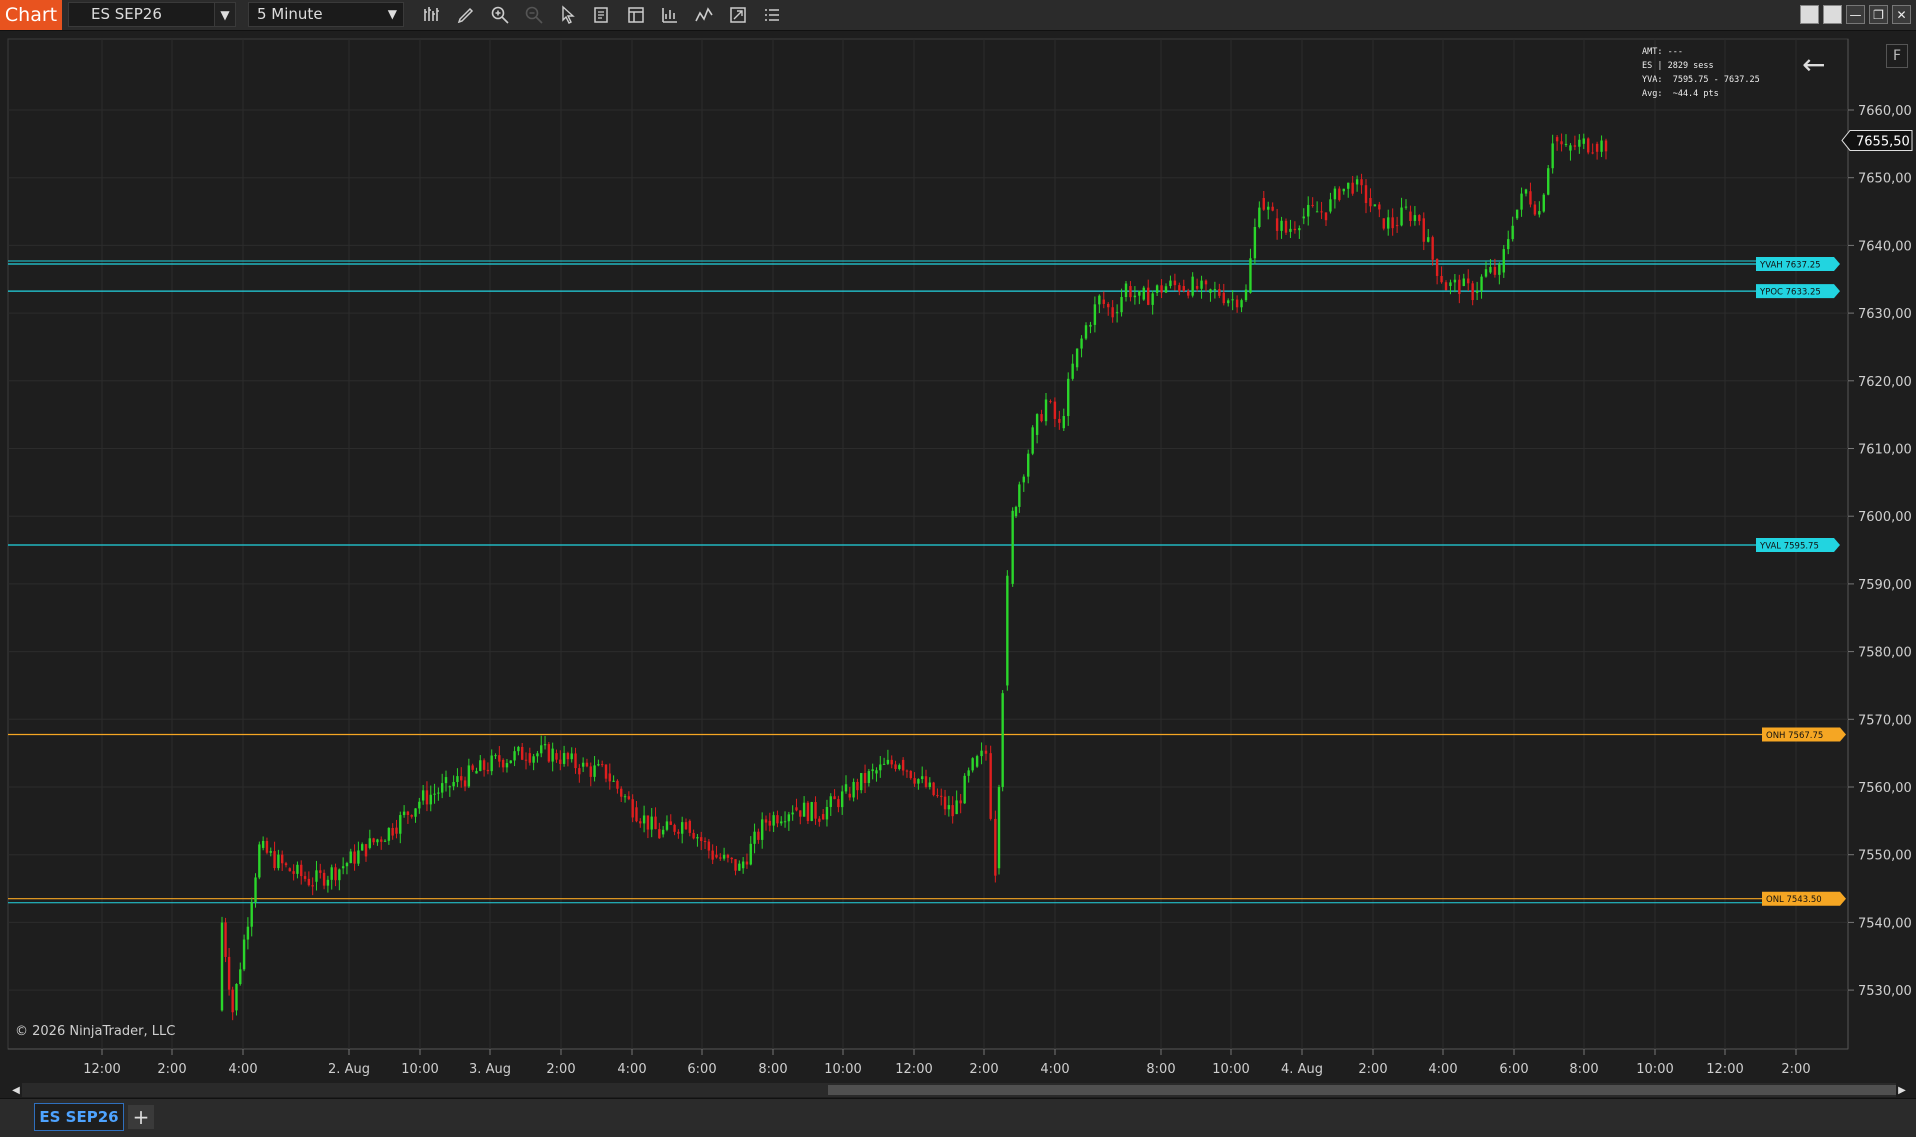 The image size is (1916, 1137). Describe the element at coordinates (466, 15) in the screenshot. I see `pencil-icon` at that location.